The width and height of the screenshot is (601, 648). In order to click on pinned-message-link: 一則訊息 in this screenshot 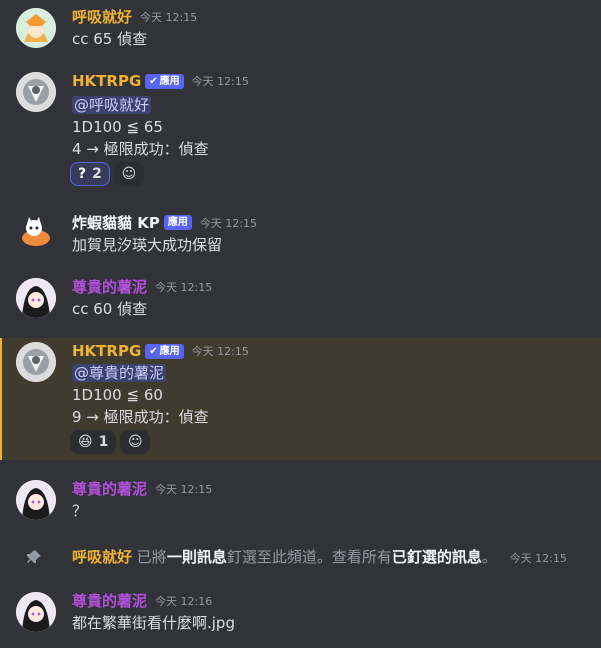, I will do `click(197, 557)`.